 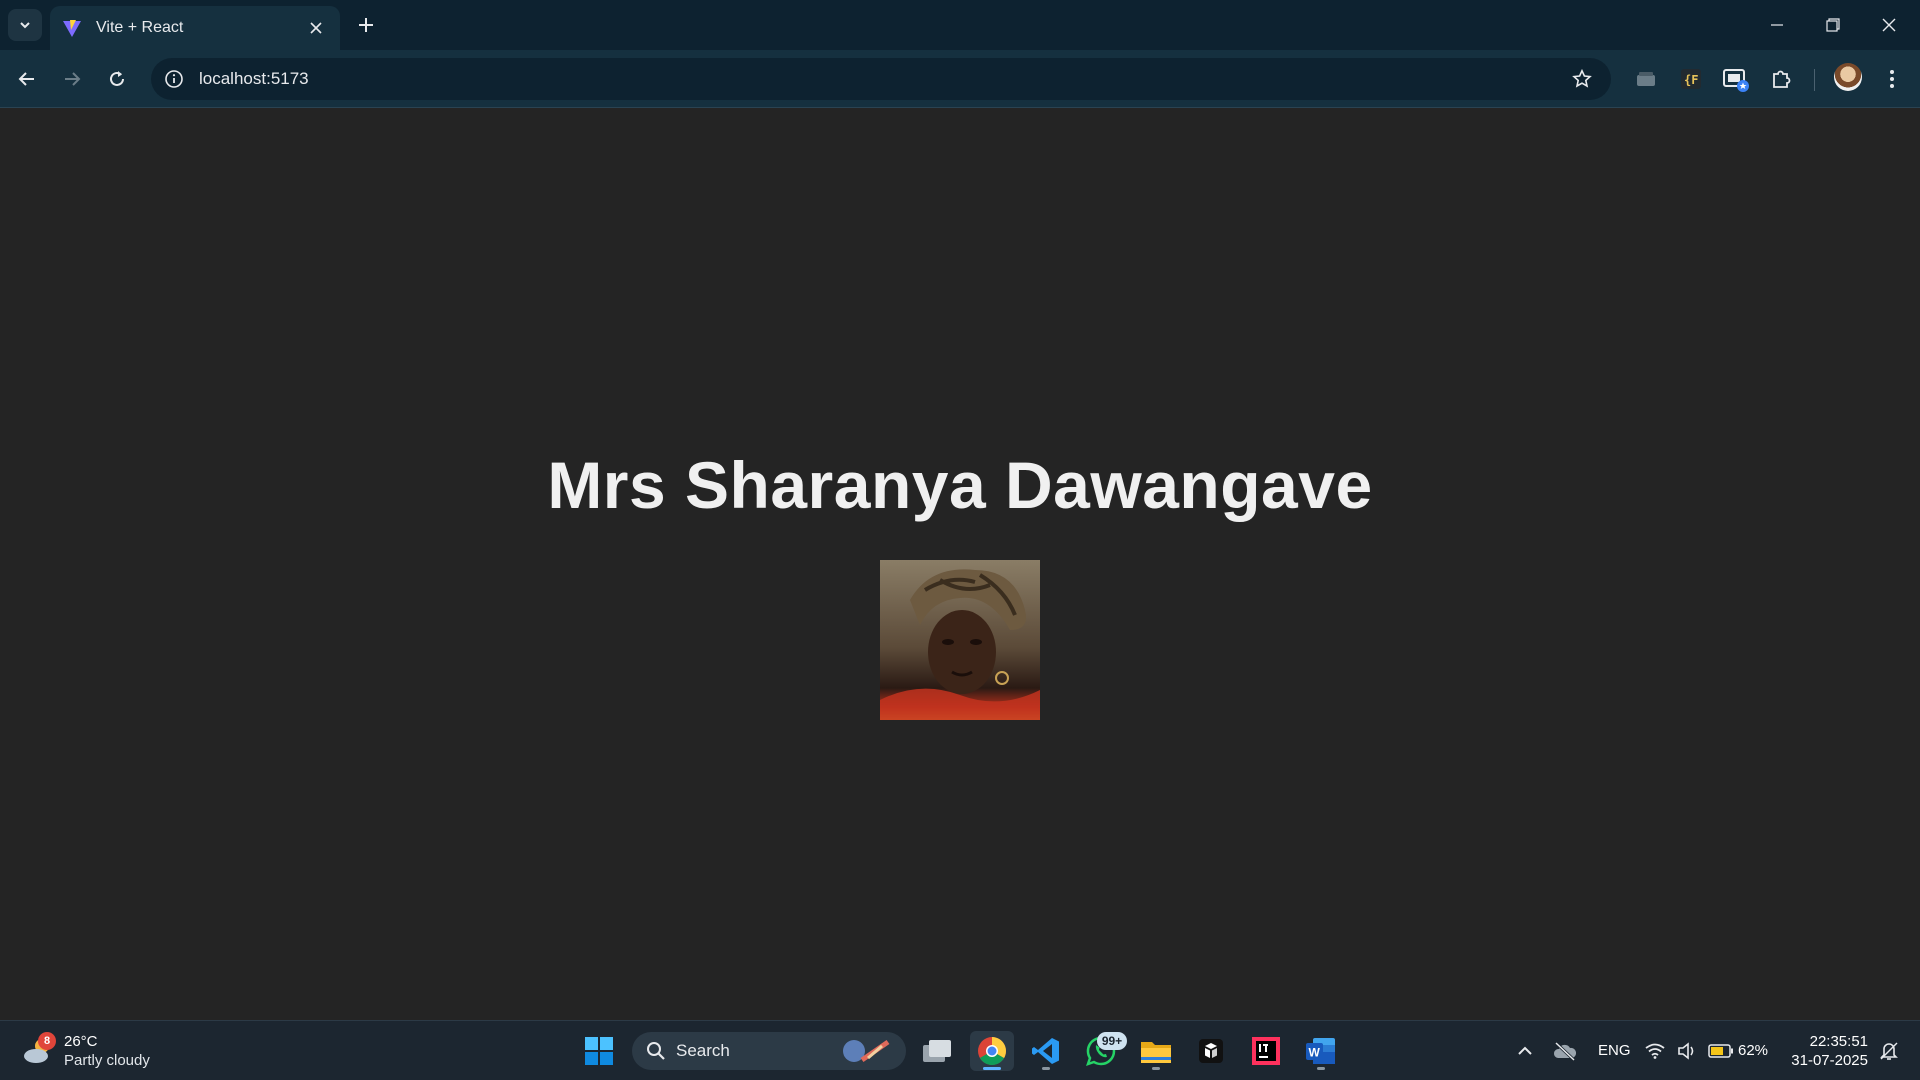 I want to click on close-window-button, so click(x=1889, y=25).